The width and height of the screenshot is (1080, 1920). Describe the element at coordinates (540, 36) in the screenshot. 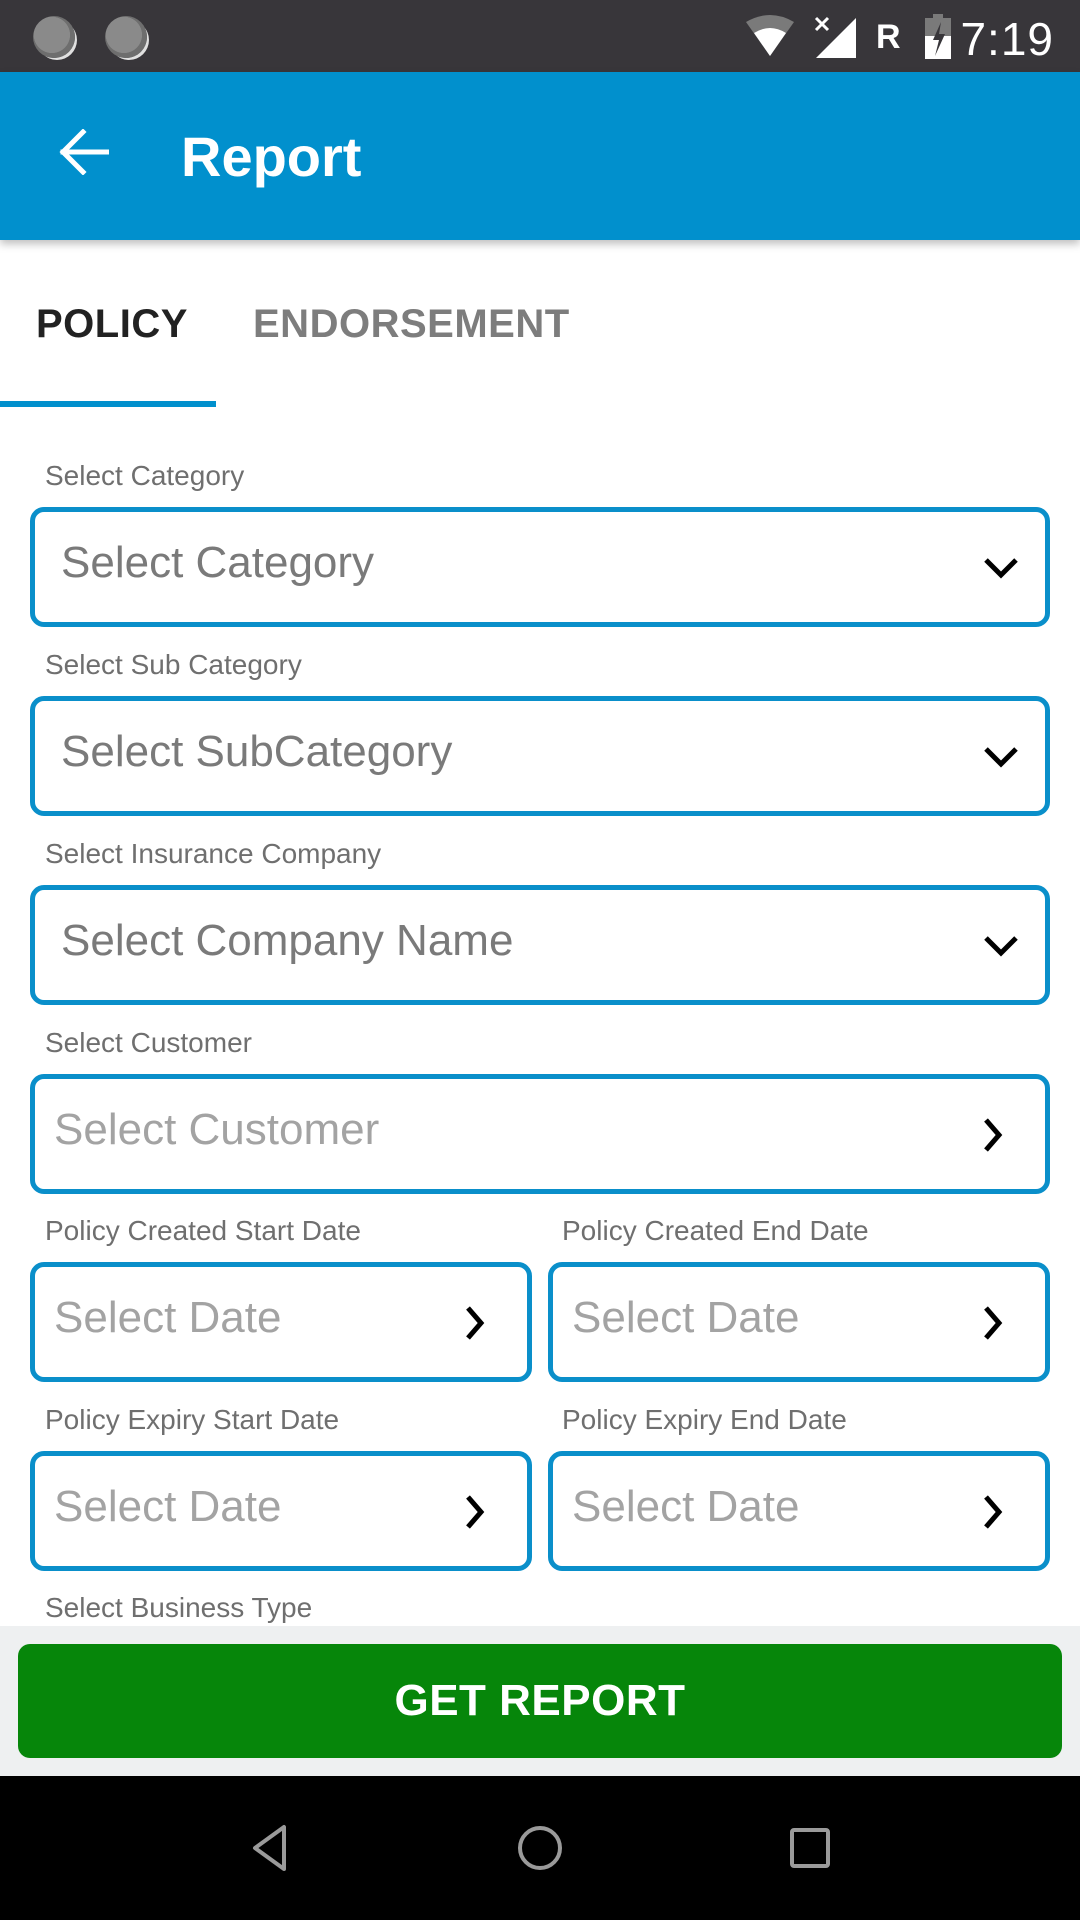

I see `status-bar: R 7:19` at that location.